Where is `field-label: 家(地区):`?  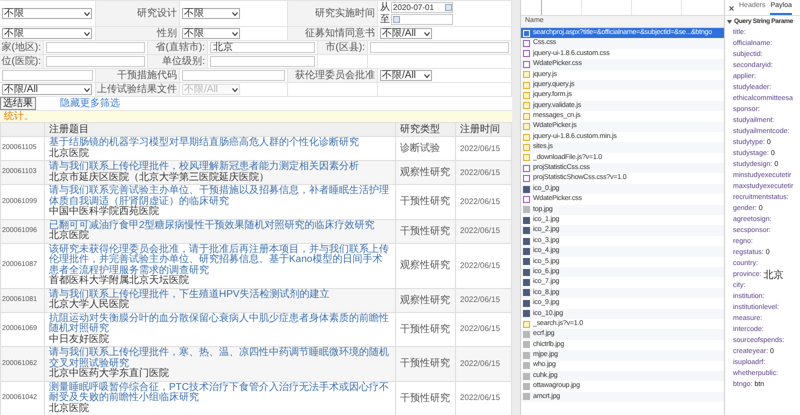 field-label: 家(地区): is located at coordinates (21, 47).